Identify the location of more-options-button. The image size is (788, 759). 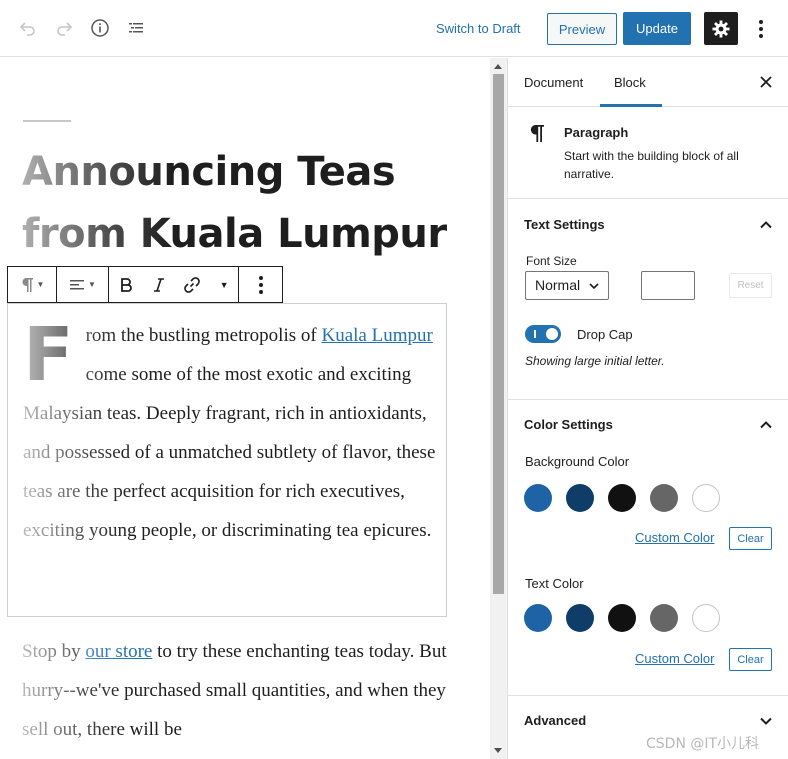
(761, 29).